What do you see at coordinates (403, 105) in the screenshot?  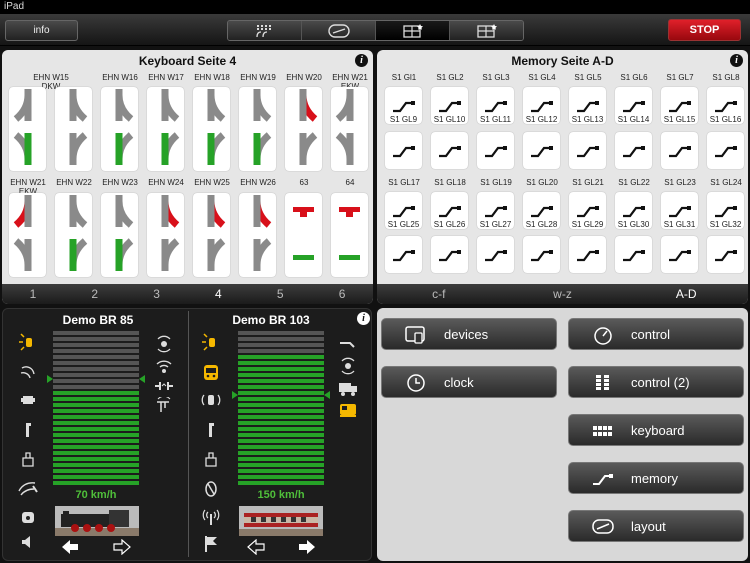 I see `memory-route-button: S1 GL9` at bounding box center [403, 105].